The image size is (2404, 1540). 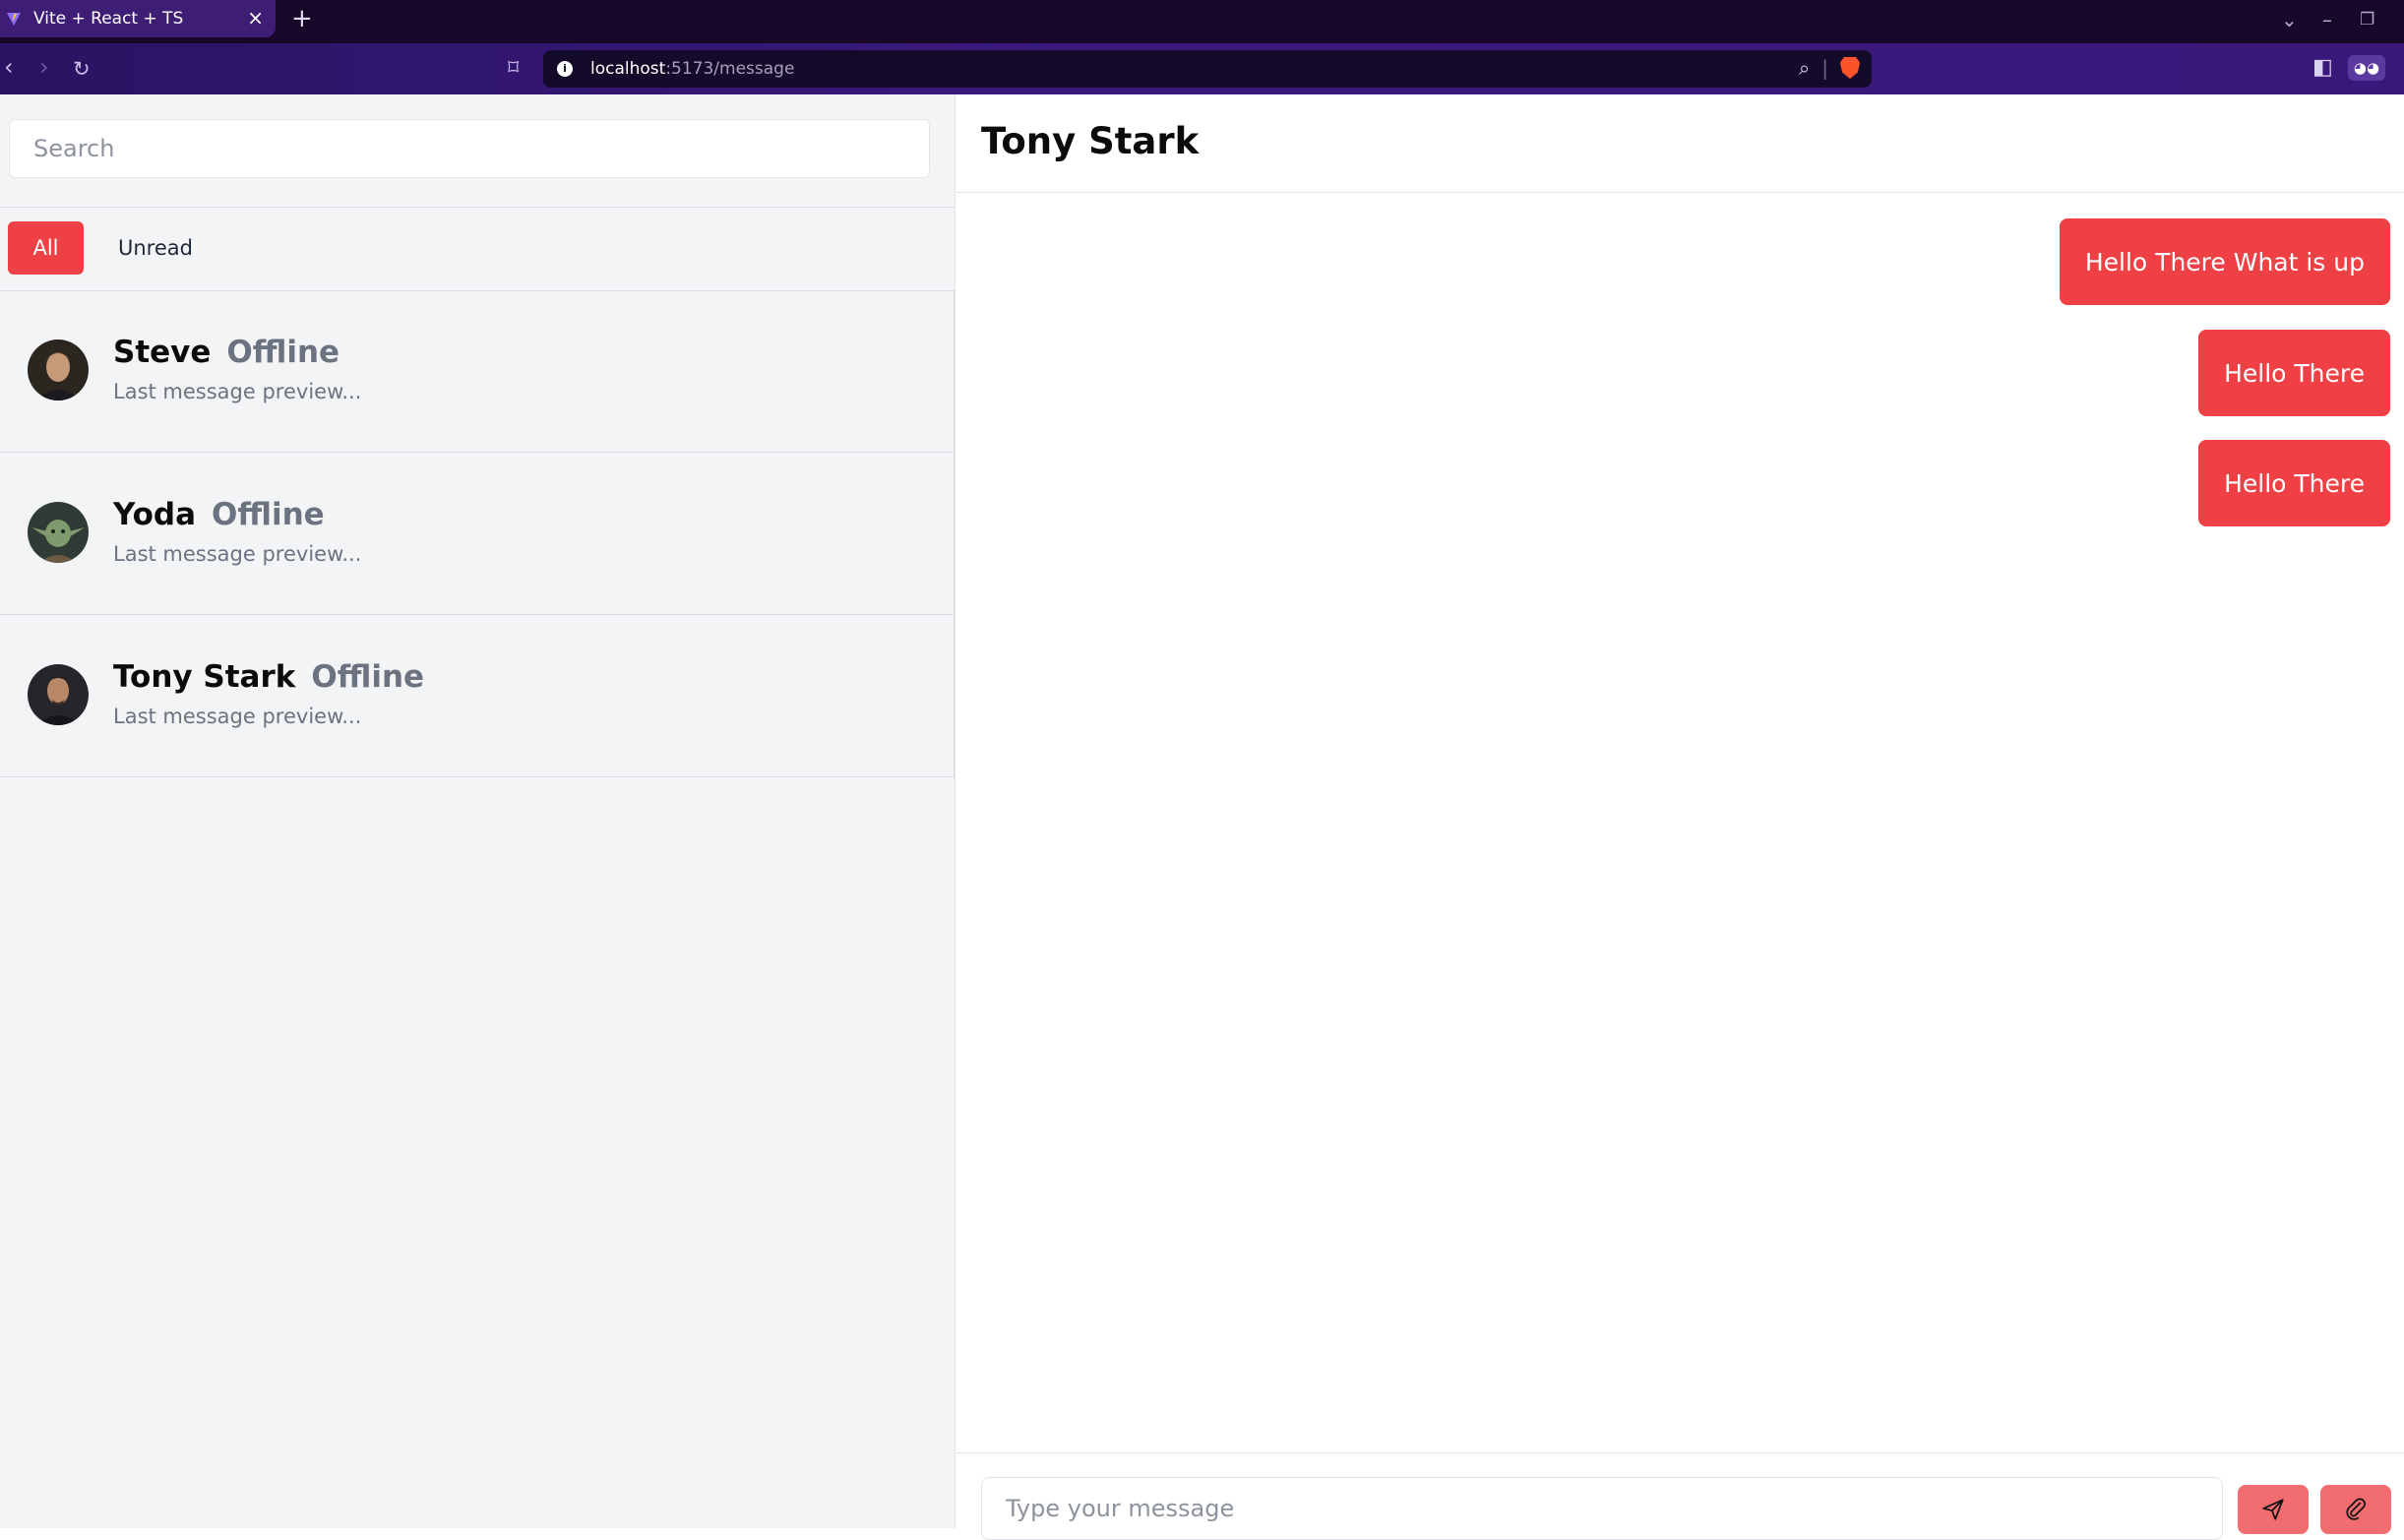 I want to click on new-tab-button: +, so click(x=302, y=18).